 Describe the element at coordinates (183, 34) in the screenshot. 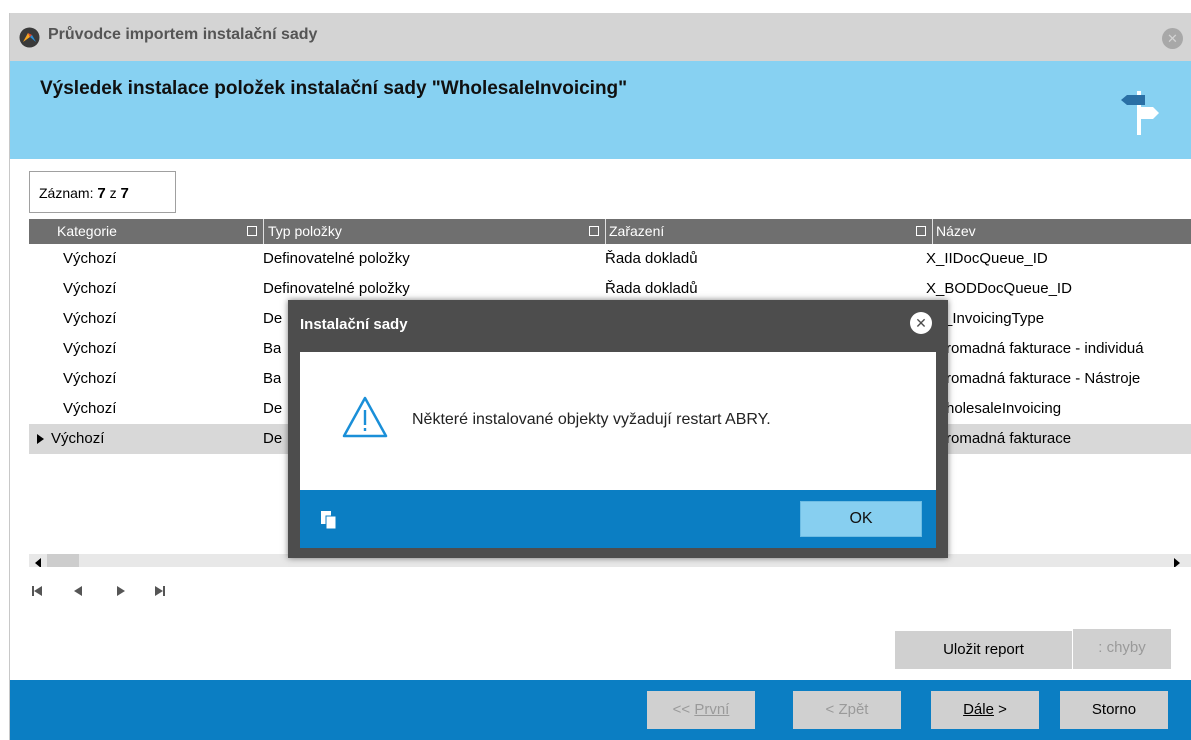

I see `window-title: Průvodce importem instalační sady` at that location.